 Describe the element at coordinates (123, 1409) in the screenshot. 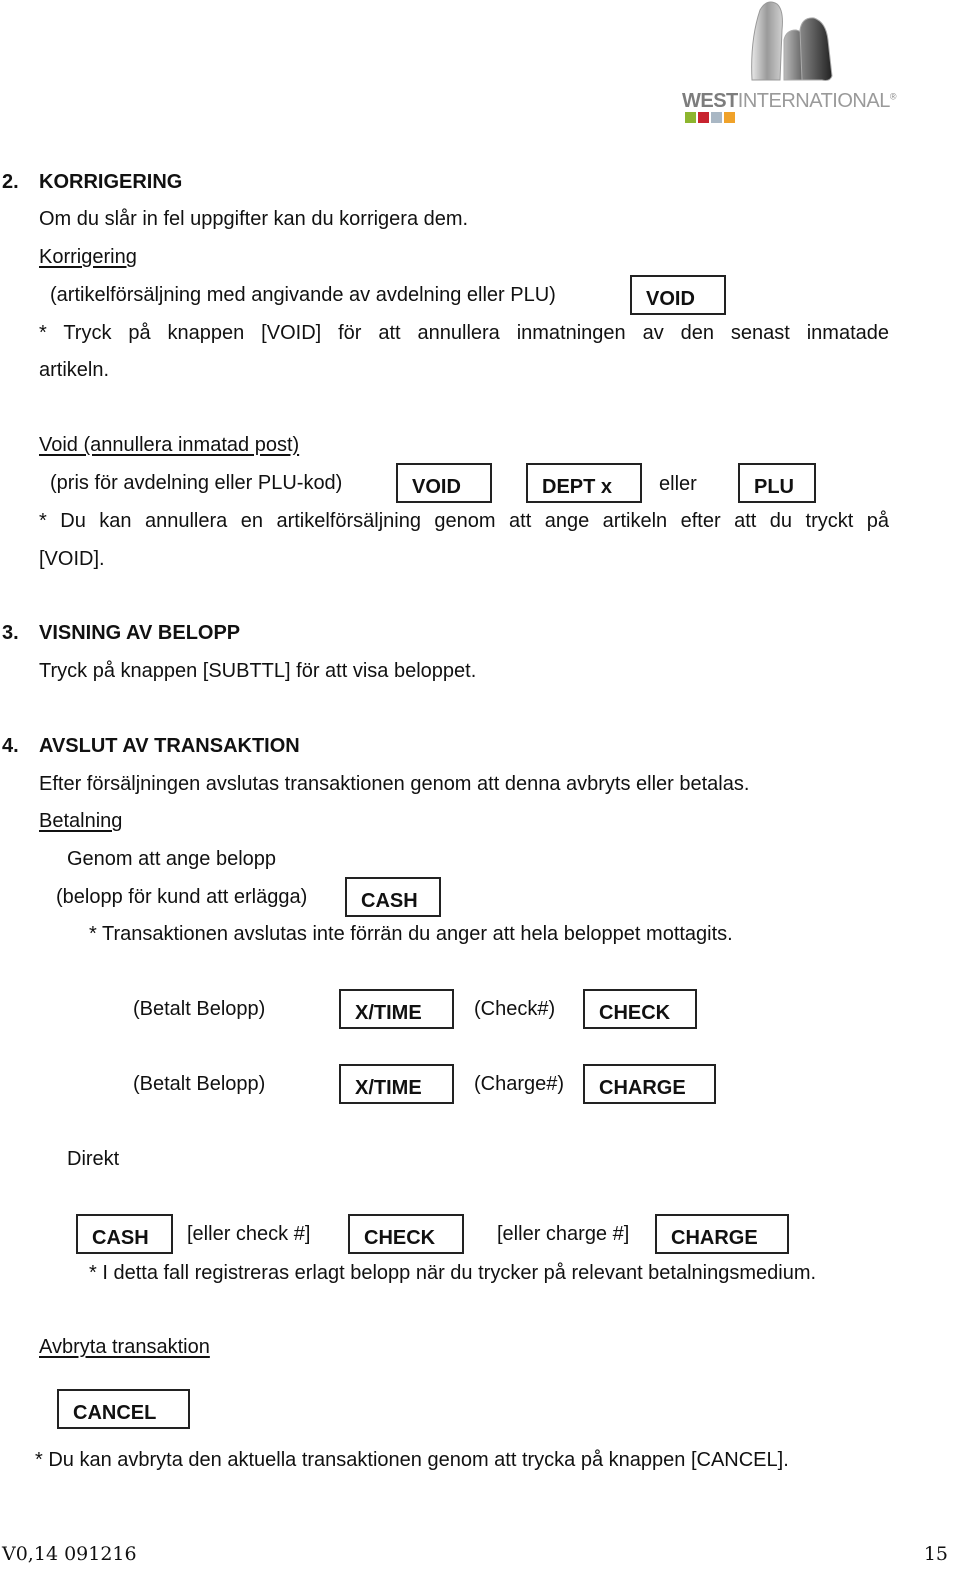

I see `cancel-key: CANCEL` at that location.